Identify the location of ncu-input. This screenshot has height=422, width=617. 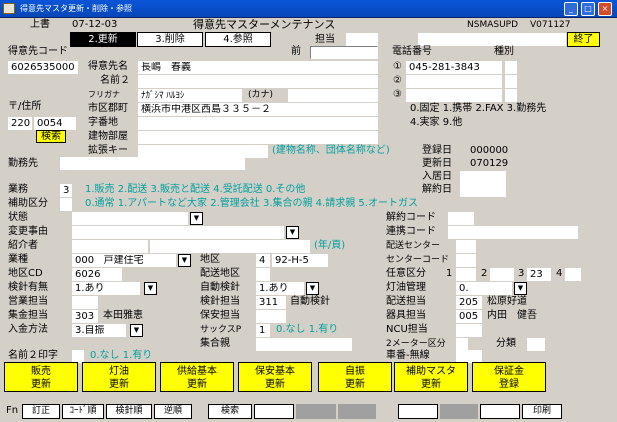
(469, 330).